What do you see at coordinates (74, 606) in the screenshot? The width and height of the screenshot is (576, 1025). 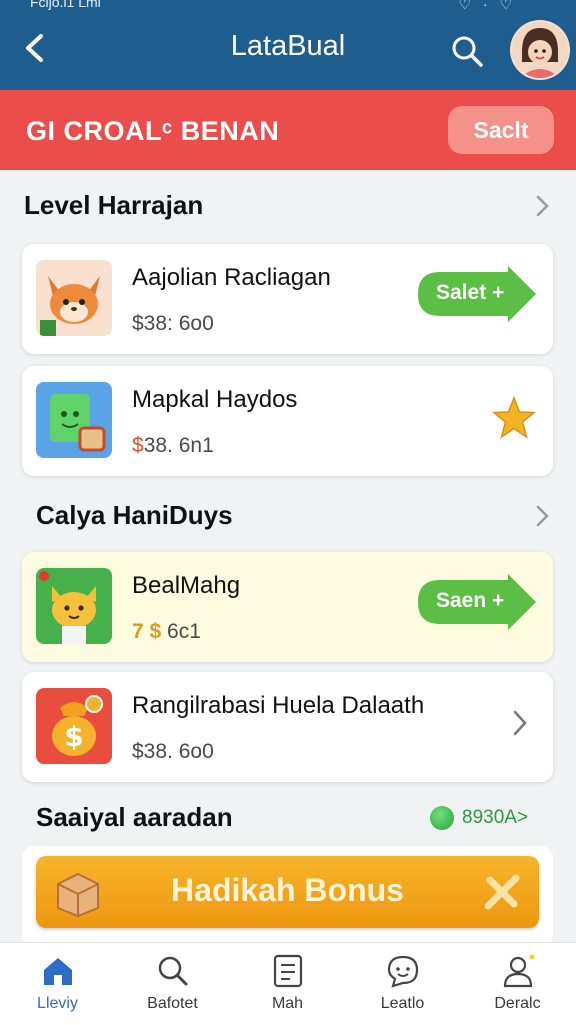 I see `cat-icon` at bounding box center [74, 606].